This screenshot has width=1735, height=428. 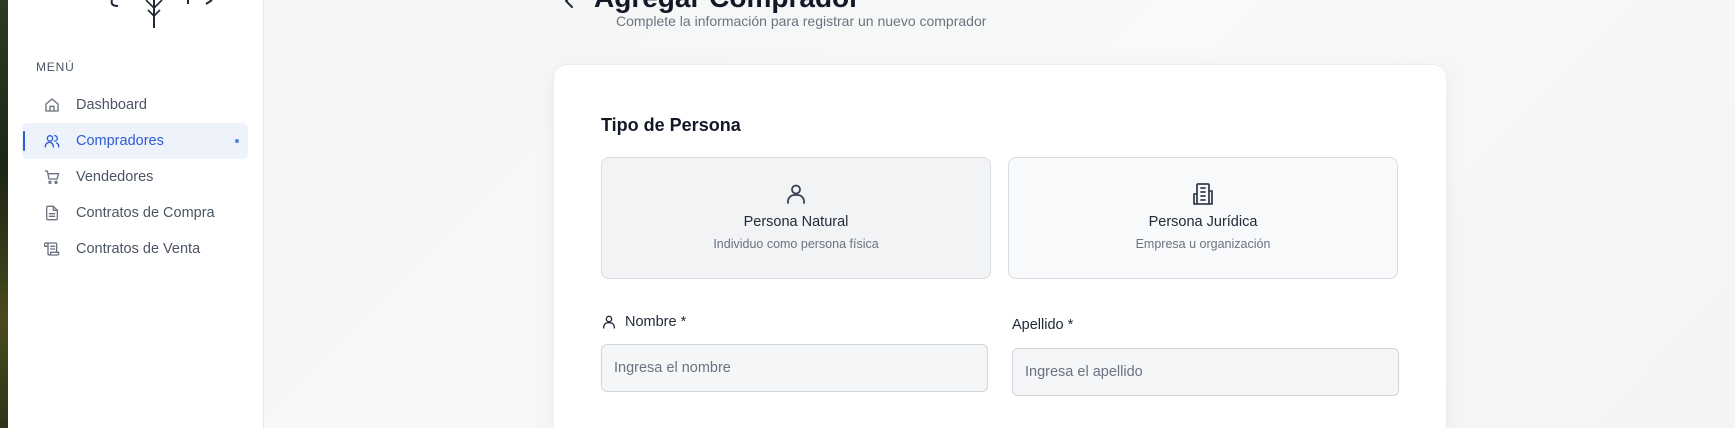 What do you see at coordinates (52, 249) in the screenshot?
I see `scroll-icon` at bounding box center [52, 249].